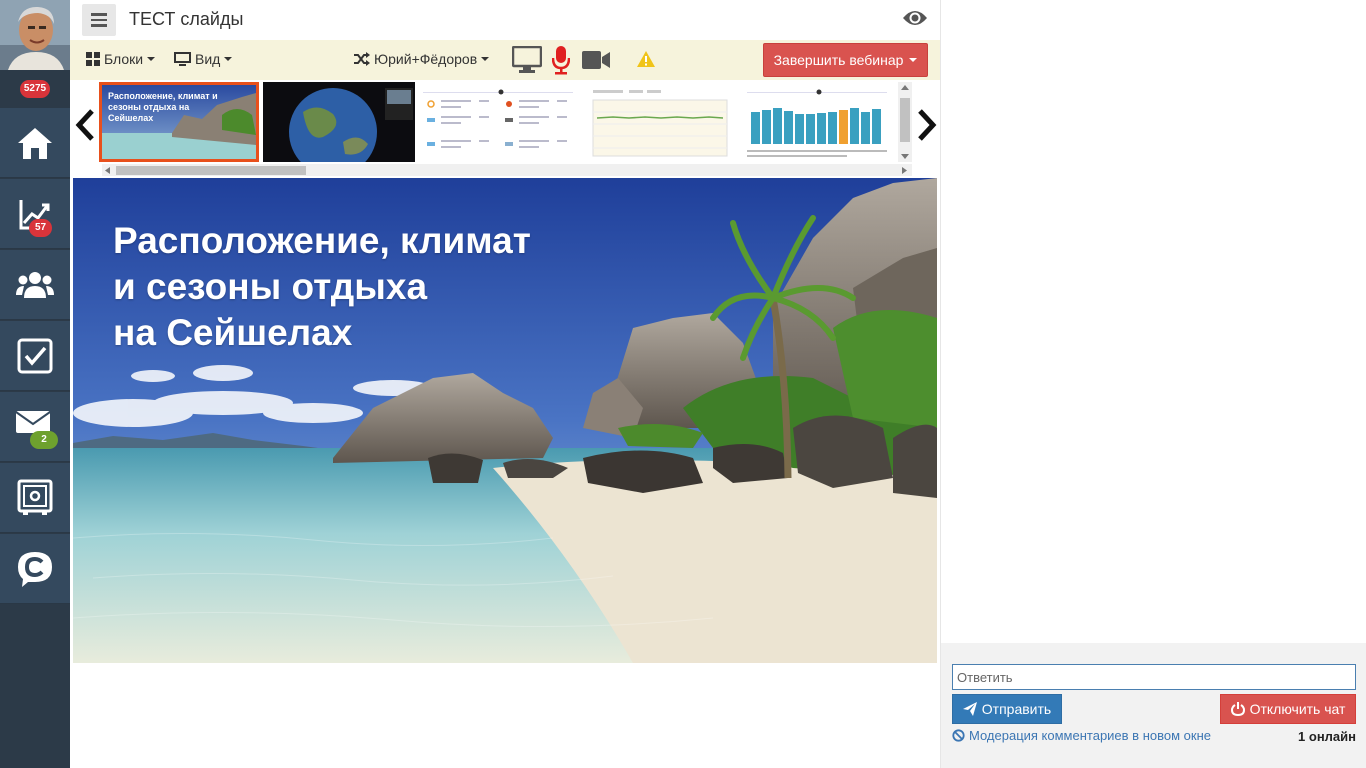  What do you see at coordinates (44, 440) in the screenshot?
I see `messages-badge: 2` at bounding box center [44, 440].